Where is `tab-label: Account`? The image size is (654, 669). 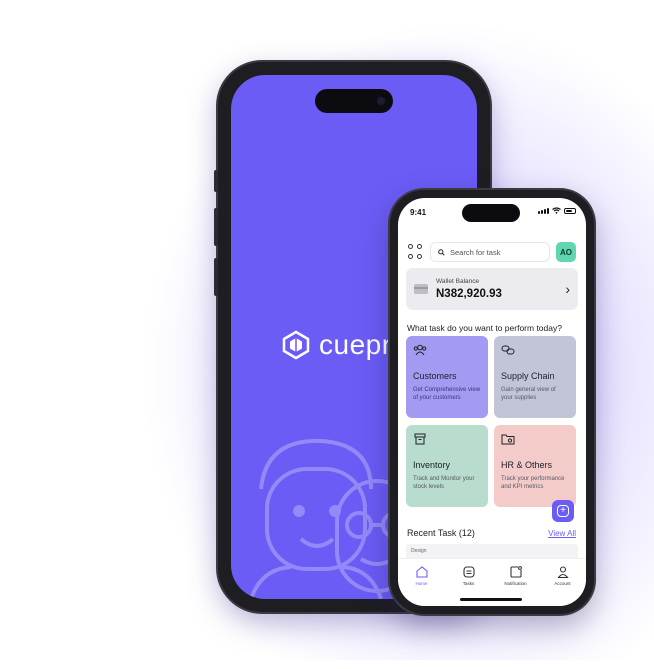
tab-label: Account is located at coordinates (562, 583).